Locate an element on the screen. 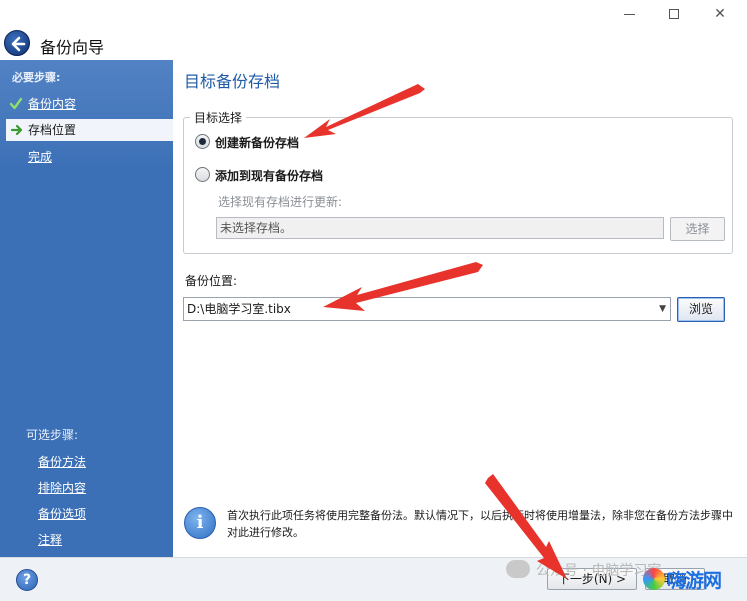 This screenshot has height=601, width=747. window-title: 备份向导 is located at coordinates (72, 47).